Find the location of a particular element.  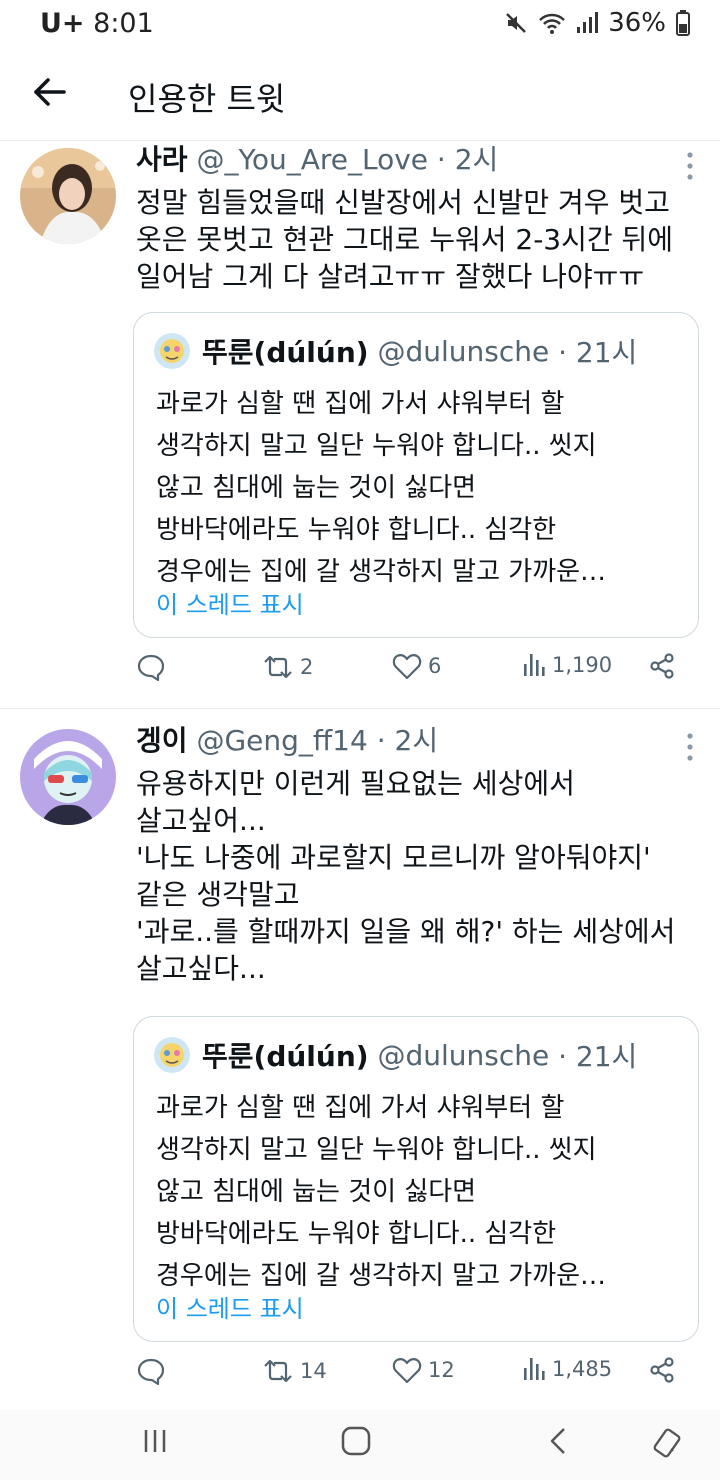

tweet-text-line: 옷은 못벗고 현관 그대로 누워서 2-3시간 뒤에 is located at coordinates (405, 239).